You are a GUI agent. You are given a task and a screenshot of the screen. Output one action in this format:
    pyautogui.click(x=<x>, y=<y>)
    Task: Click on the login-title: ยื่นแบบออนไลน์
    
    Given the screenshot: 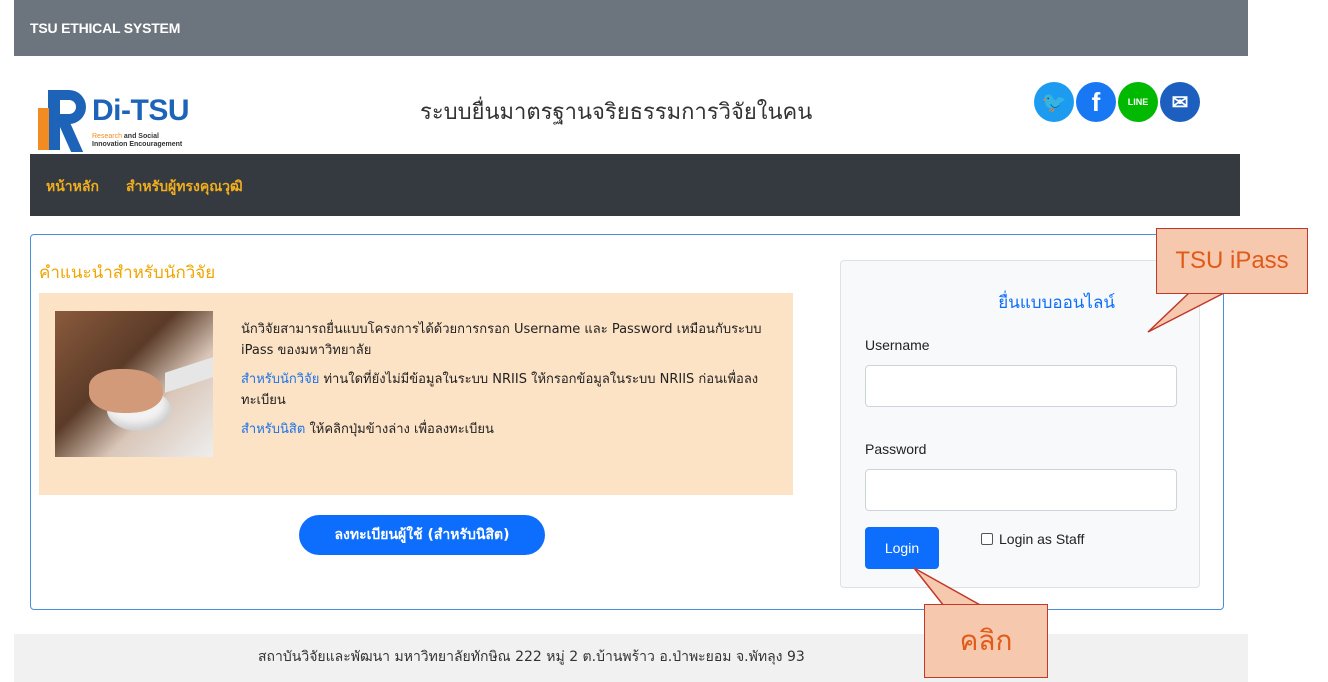 What is the action you would take?
    pyautogui.click(x=1056, y=303)
    